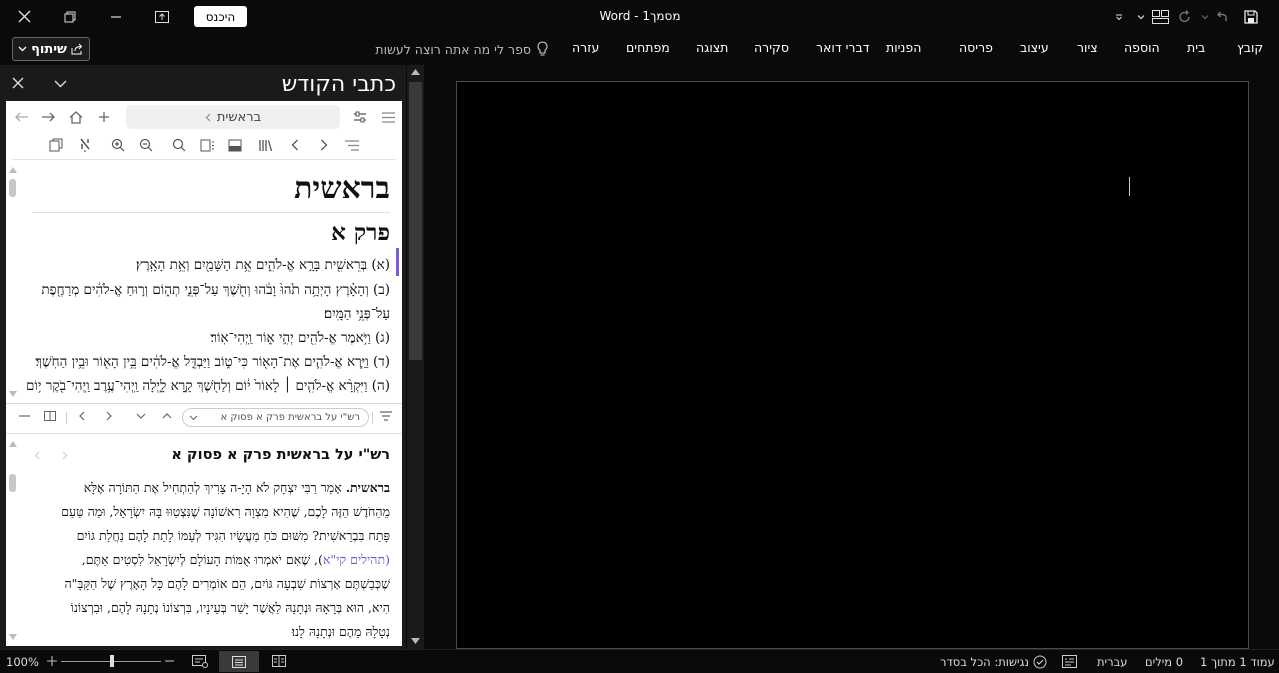  Describe the element at coordinates (22, 117) in the screenshot. I see `nav-back-button` at that location.